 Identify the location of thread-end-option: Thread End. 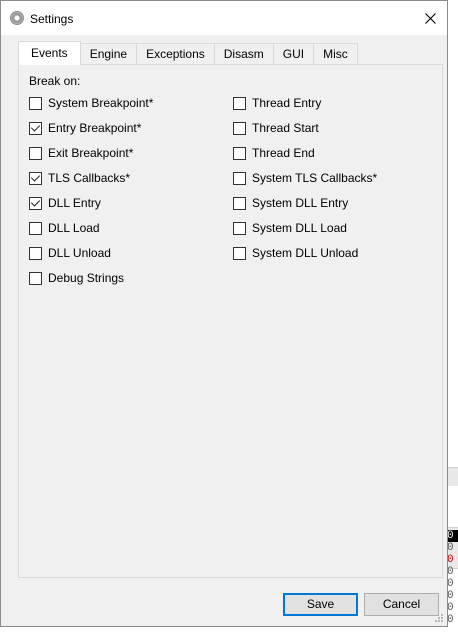
(274, 153).